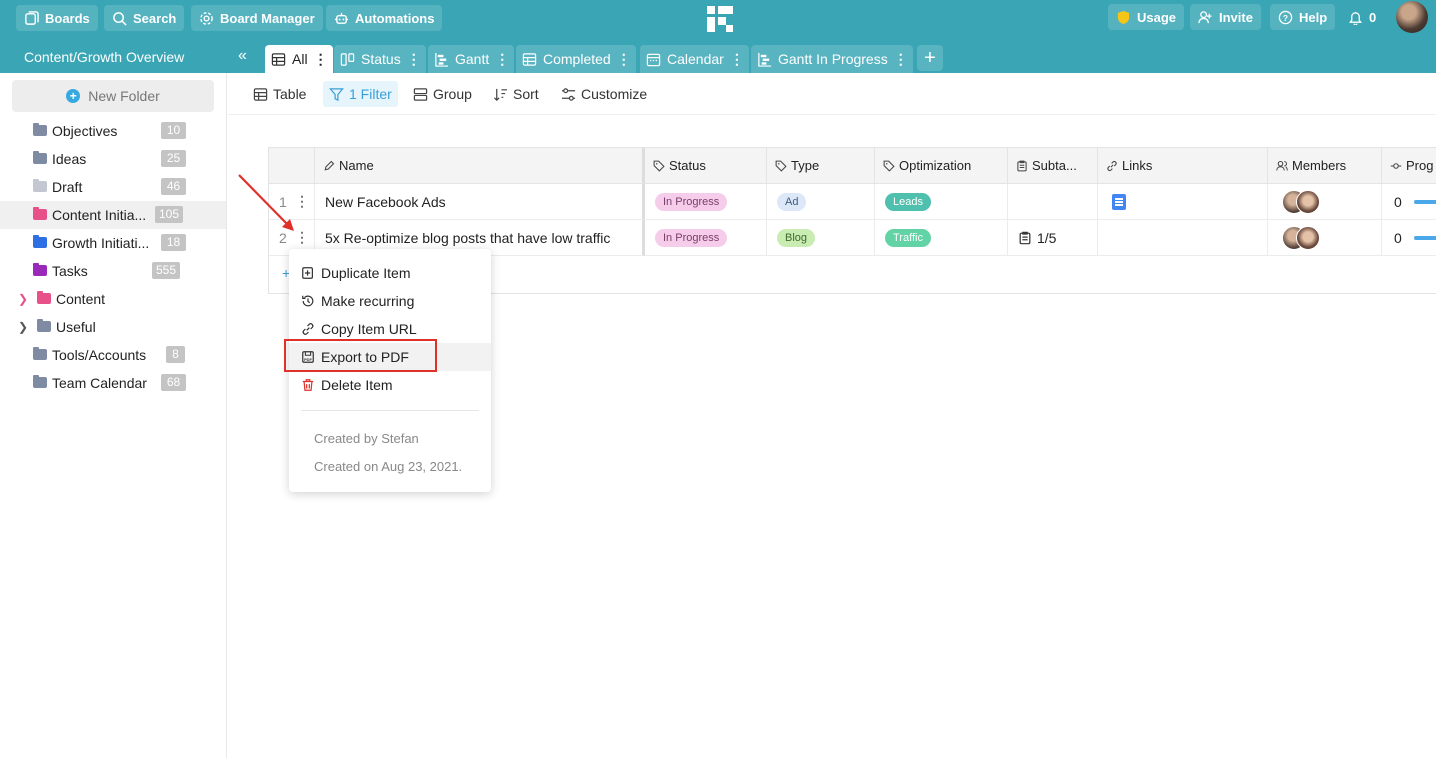  What do you see at coordinates (308, 329) in the screenshot?
I see `link-icon` at bounding box center [308, 329].